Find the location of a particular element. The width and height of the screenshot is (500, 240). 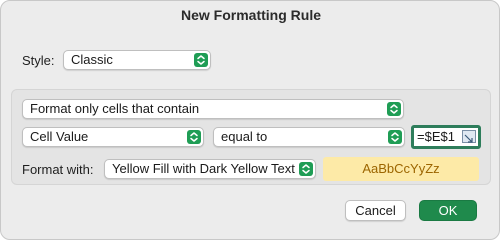

condition-subject-select: Cell Value is located at coordinates (113, 137).